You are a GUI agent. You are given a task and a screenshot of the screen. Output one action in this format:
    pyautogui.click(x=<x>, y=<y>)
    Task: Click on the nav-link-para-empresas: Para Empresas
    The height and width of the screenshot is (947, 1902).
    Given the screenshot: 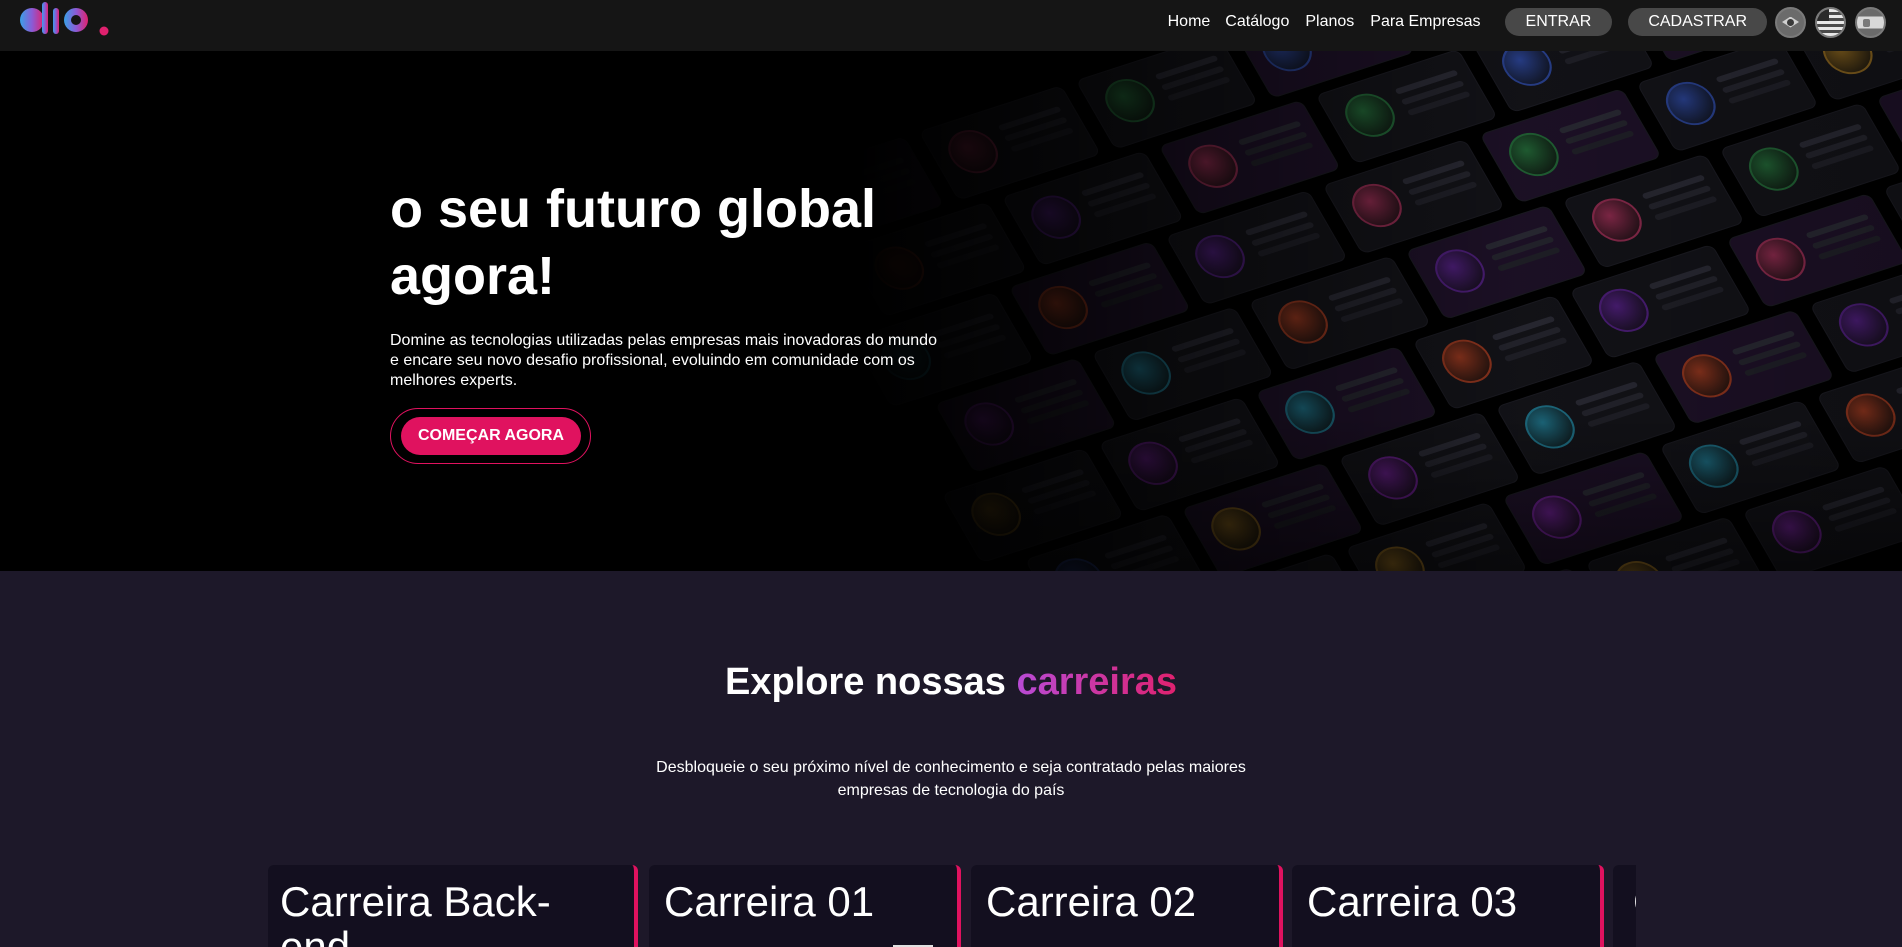 What is the action you would take?
    pyautogui.click(x=1425, y=22)
    